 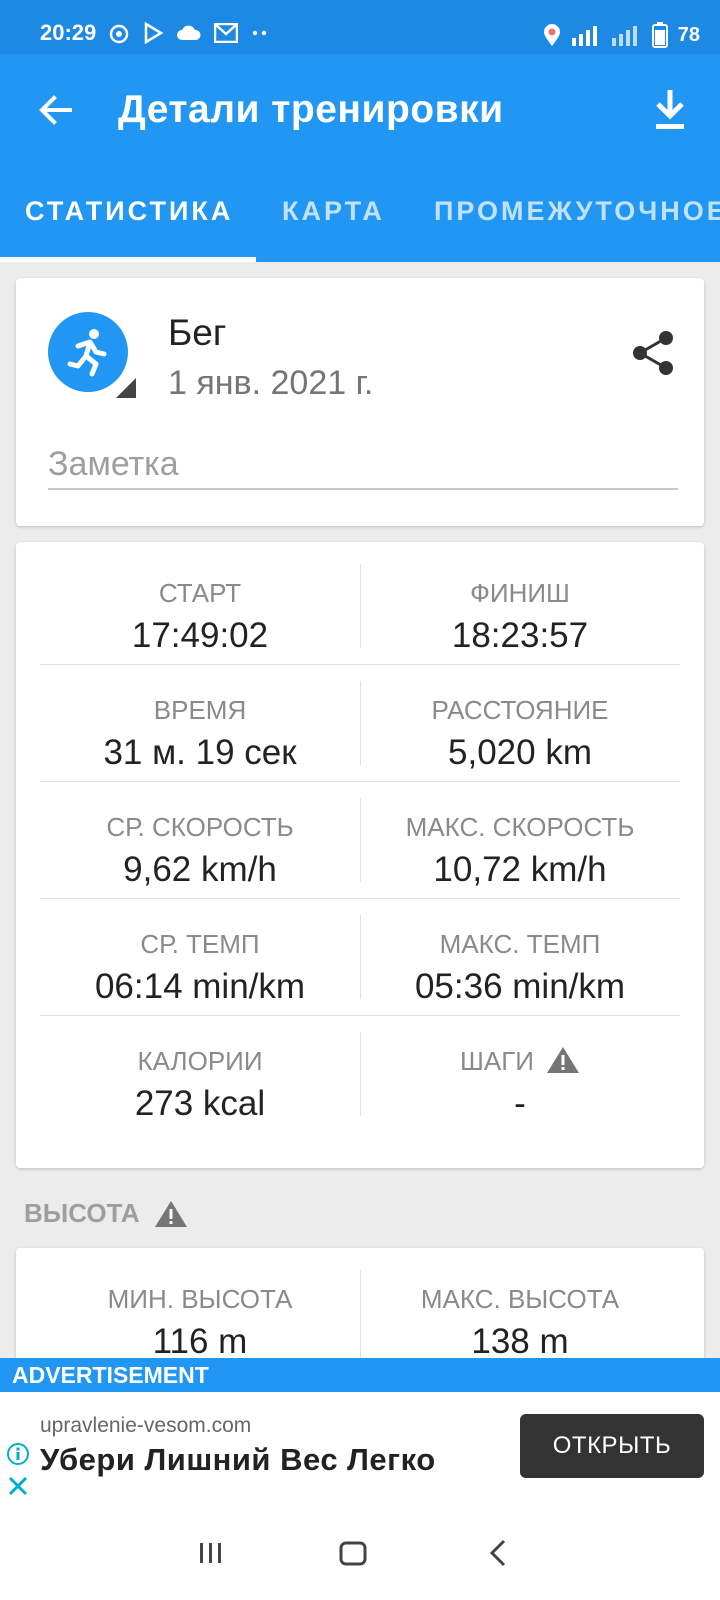 I want to click on stat-label: РАССТОЯНИЕ, so click(x=520, y=710).